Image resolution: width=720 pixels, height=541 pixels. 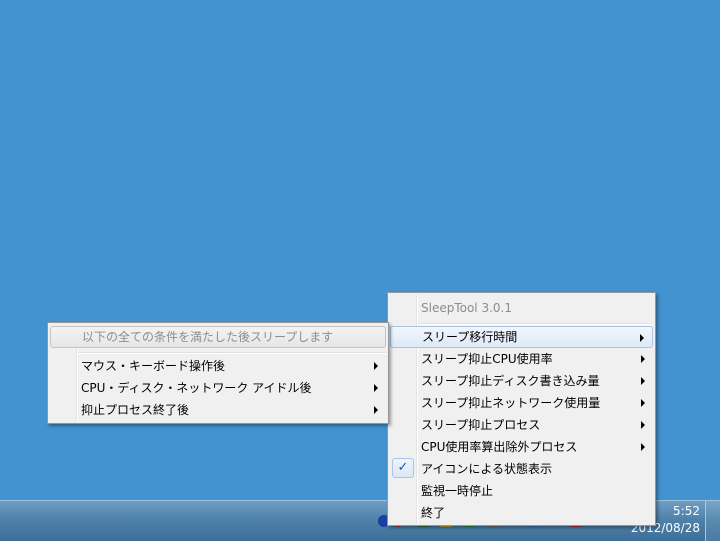 What do you see at coordinates (511, 403) in the screenshot?
I see `menu-item-label: スリープ抑止ネットワーク使用量` at bounding box center [511, 403].